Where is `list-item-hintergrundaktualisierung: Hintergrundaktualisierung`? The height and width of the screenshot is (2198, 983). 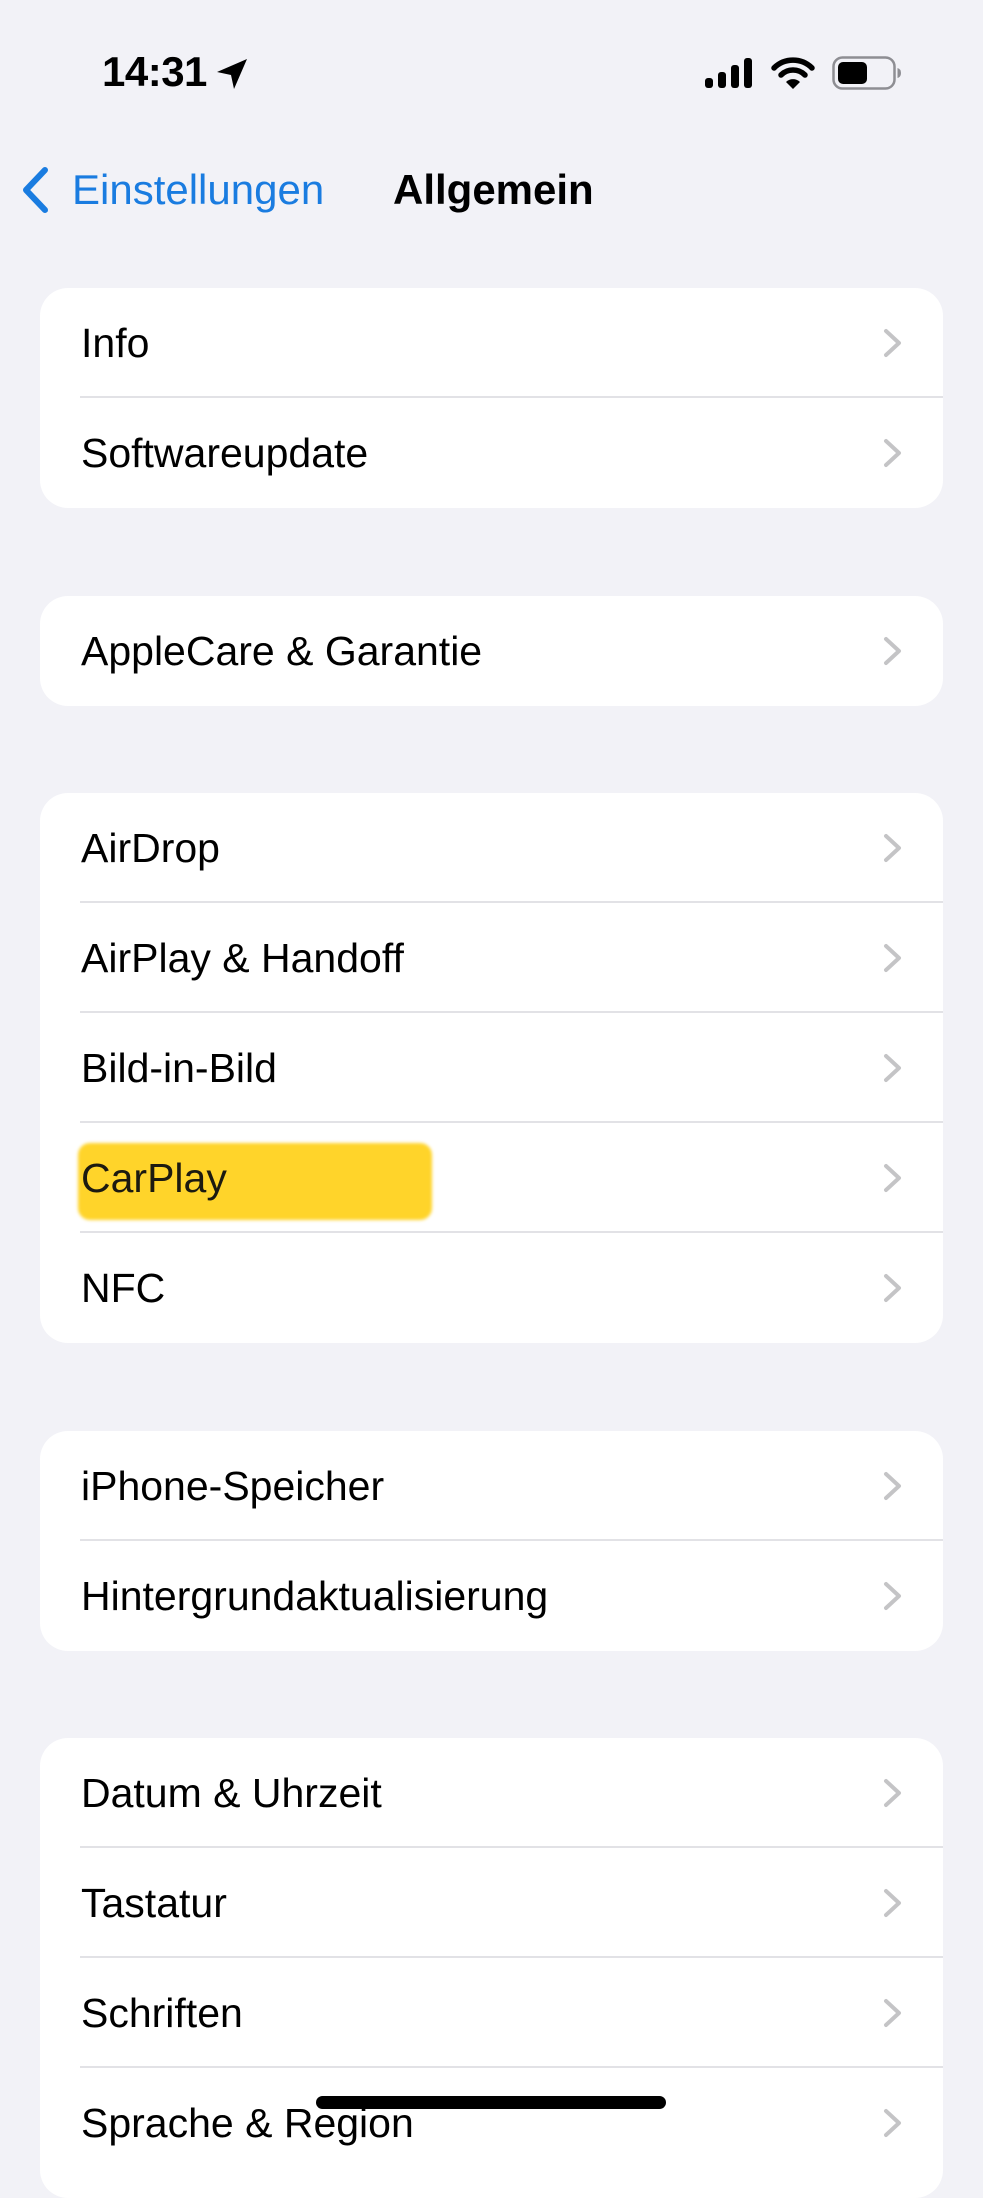 list-item-hintergrundaktualisierung: Hintergrundaktualisierung is located at coordinates (491, 1596).